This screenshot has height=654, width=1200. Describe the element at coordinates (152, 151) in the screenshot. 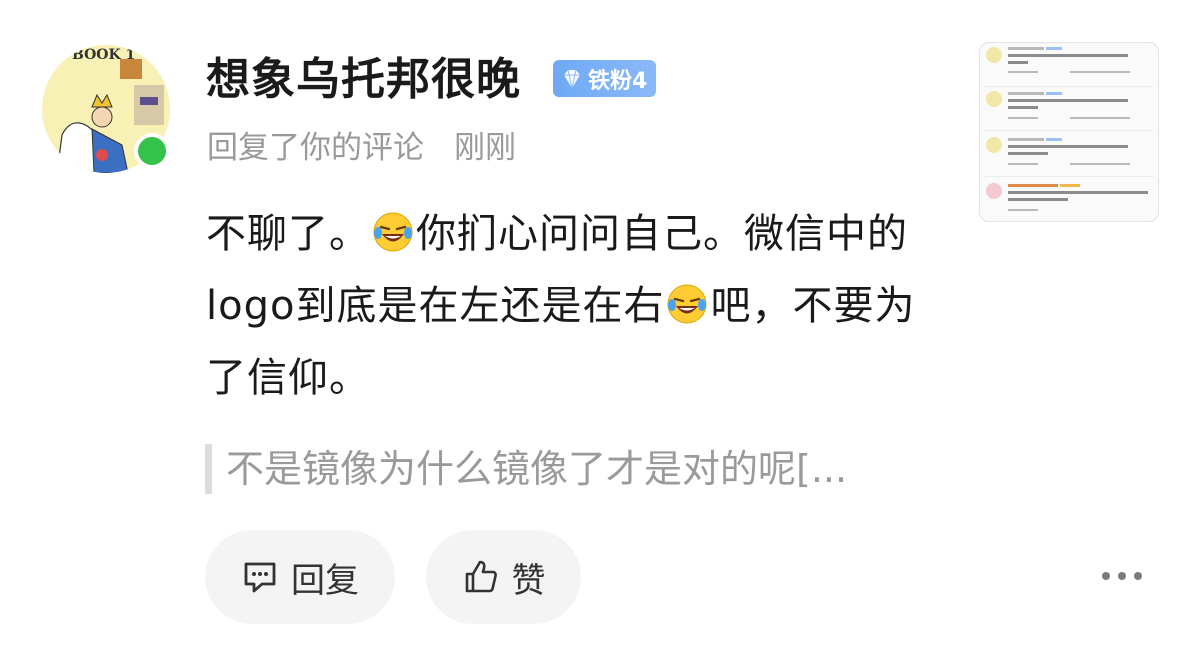

I see `online-status-dot` at that location.